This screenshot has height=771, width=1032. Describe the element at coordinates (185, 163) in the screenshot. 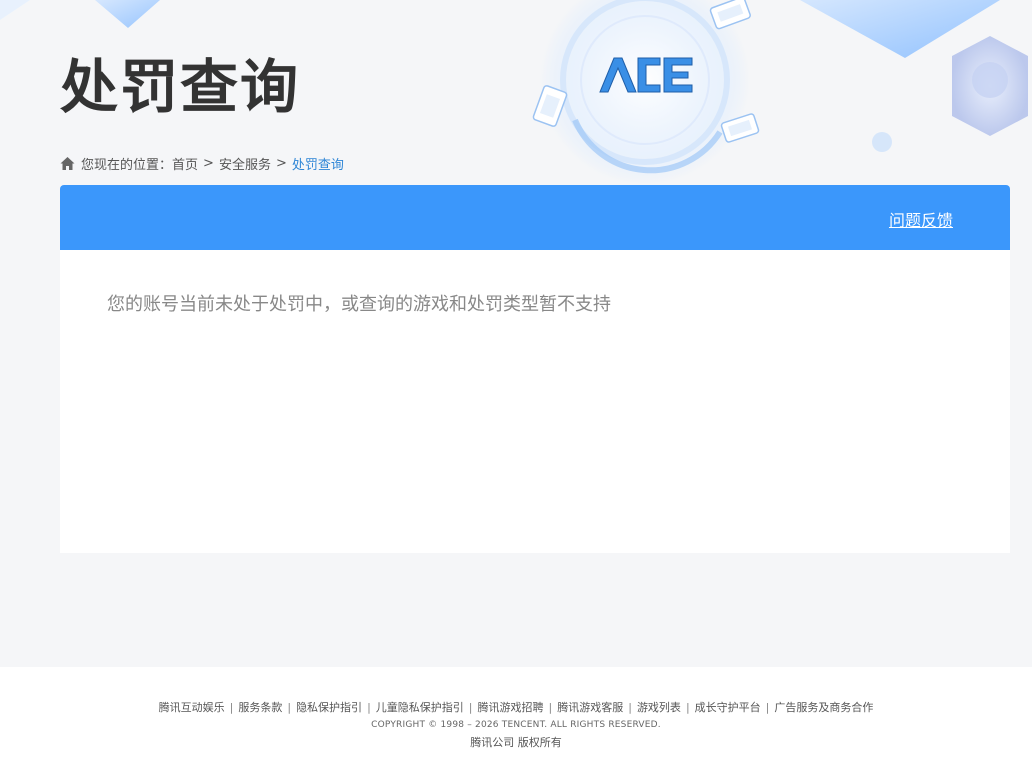

I see `breadcrumb-item-home: 首页` at that location.